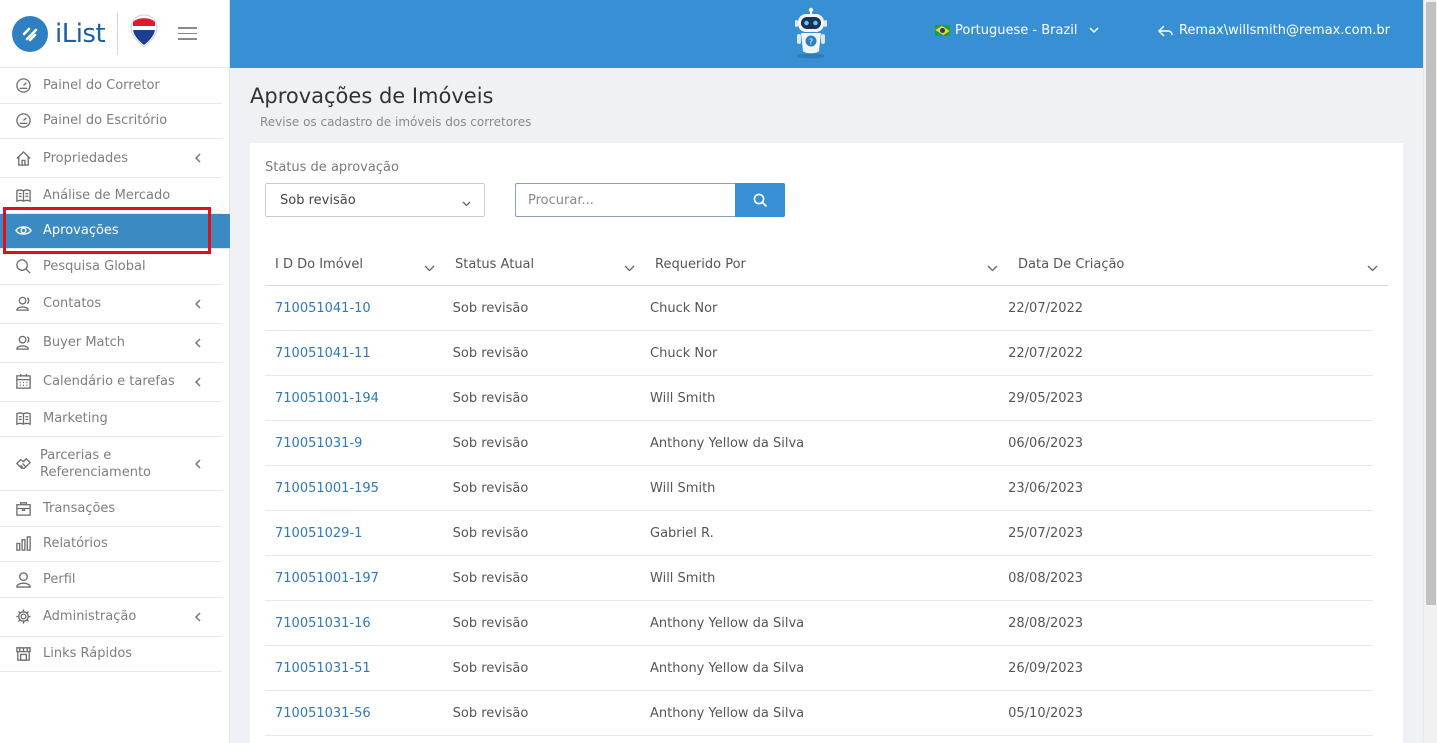 The image size is (1437, 743). Describe the element at coordinates (88, 654) in the screenshot. I see `sidebar-item-label: Links Rápidos` at that location.